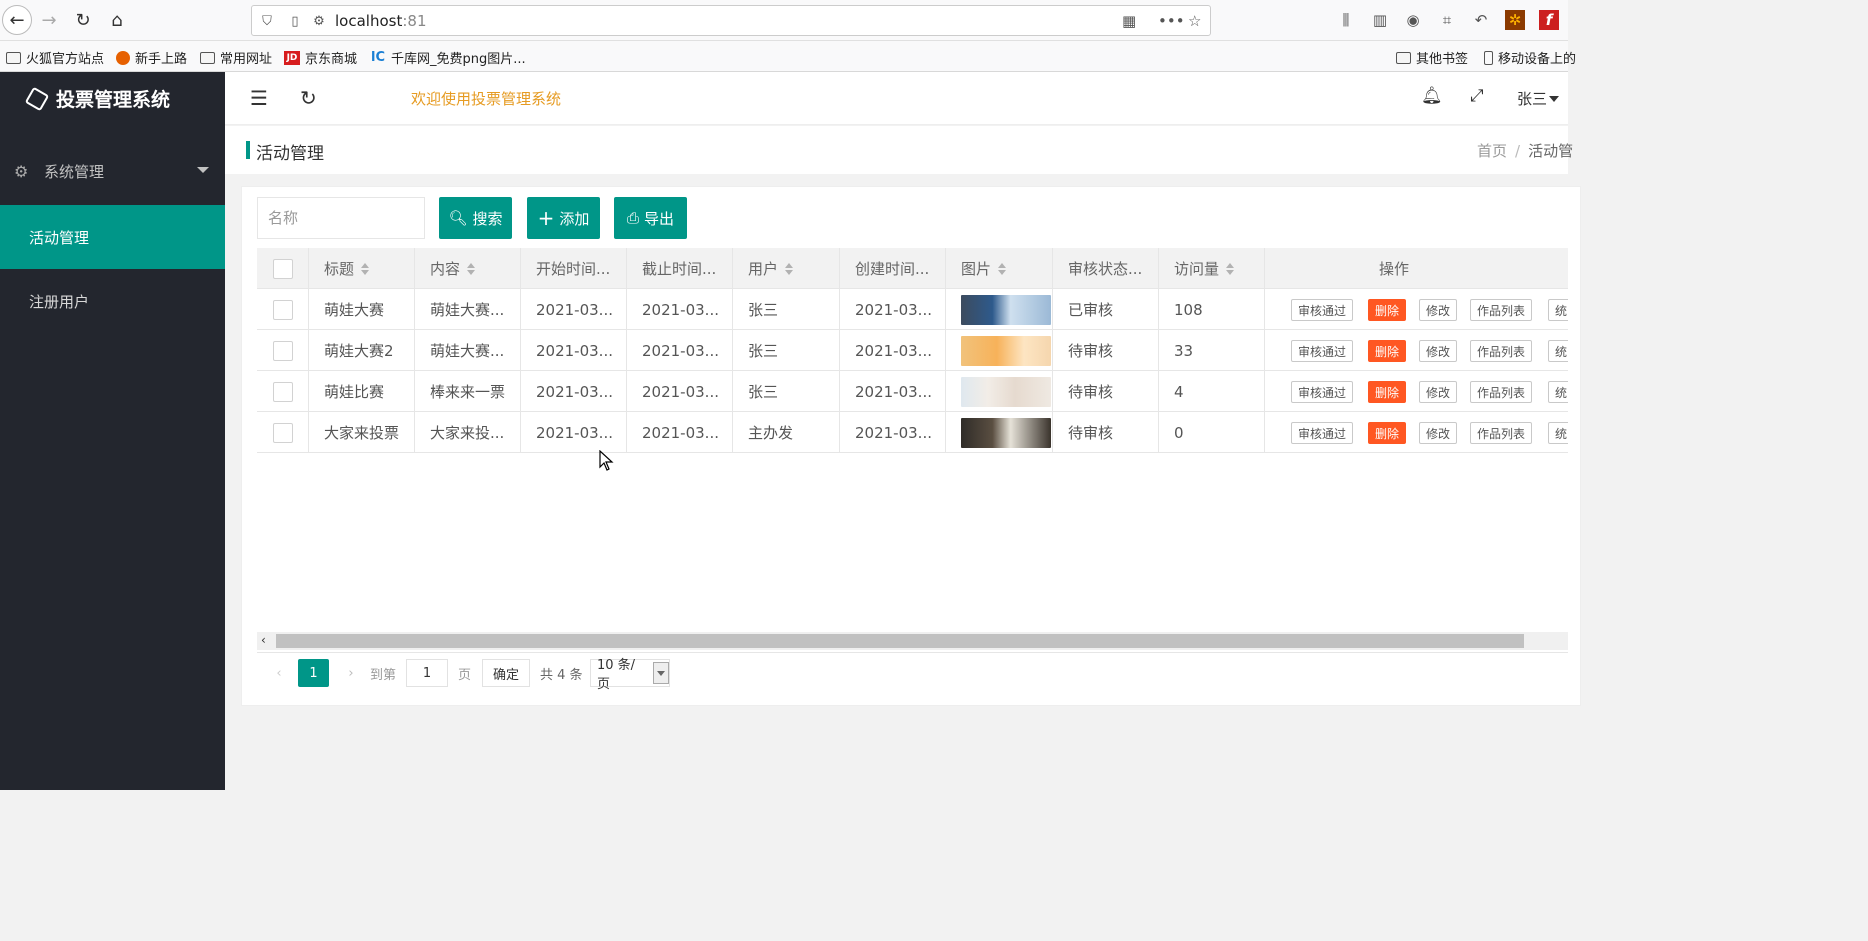 The height and width of the screenshot is (941, 1868). I want to click on account-icon: ◉, so click(1413, 20).